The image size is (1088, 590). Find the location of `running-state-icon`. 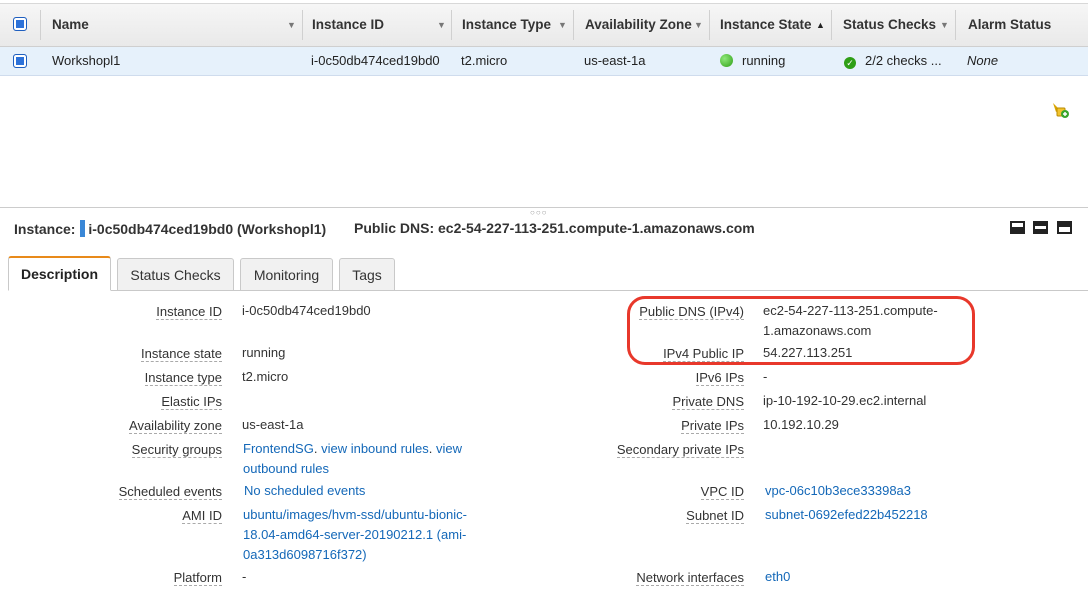

running-state-icon is located at coordinates (726, 60).